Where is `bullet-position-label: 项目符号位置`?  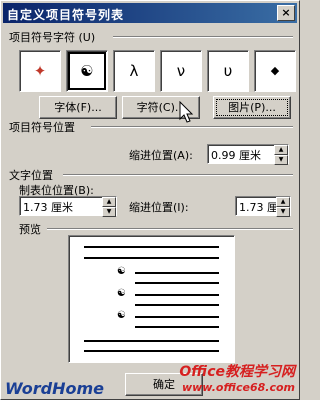 bullet-position-label: 项目符号位置 is located at coordinates (42, 127).